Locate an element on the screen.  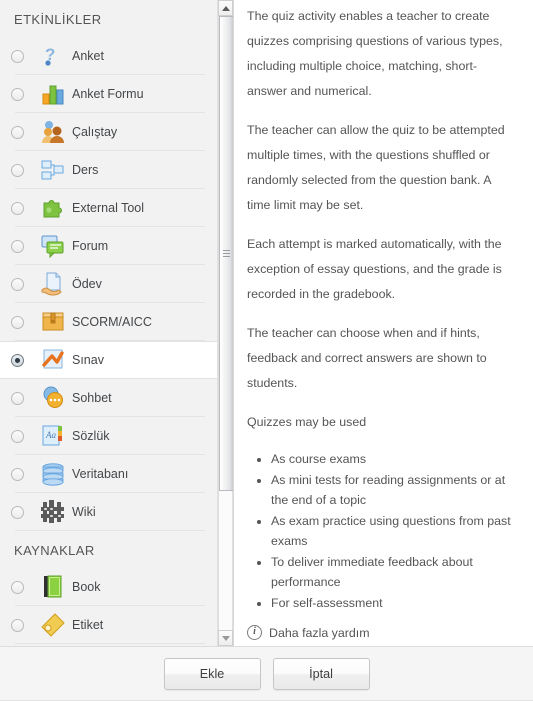
list-item-anket-formu: Anket Formu is located at coordinates (108, 94).